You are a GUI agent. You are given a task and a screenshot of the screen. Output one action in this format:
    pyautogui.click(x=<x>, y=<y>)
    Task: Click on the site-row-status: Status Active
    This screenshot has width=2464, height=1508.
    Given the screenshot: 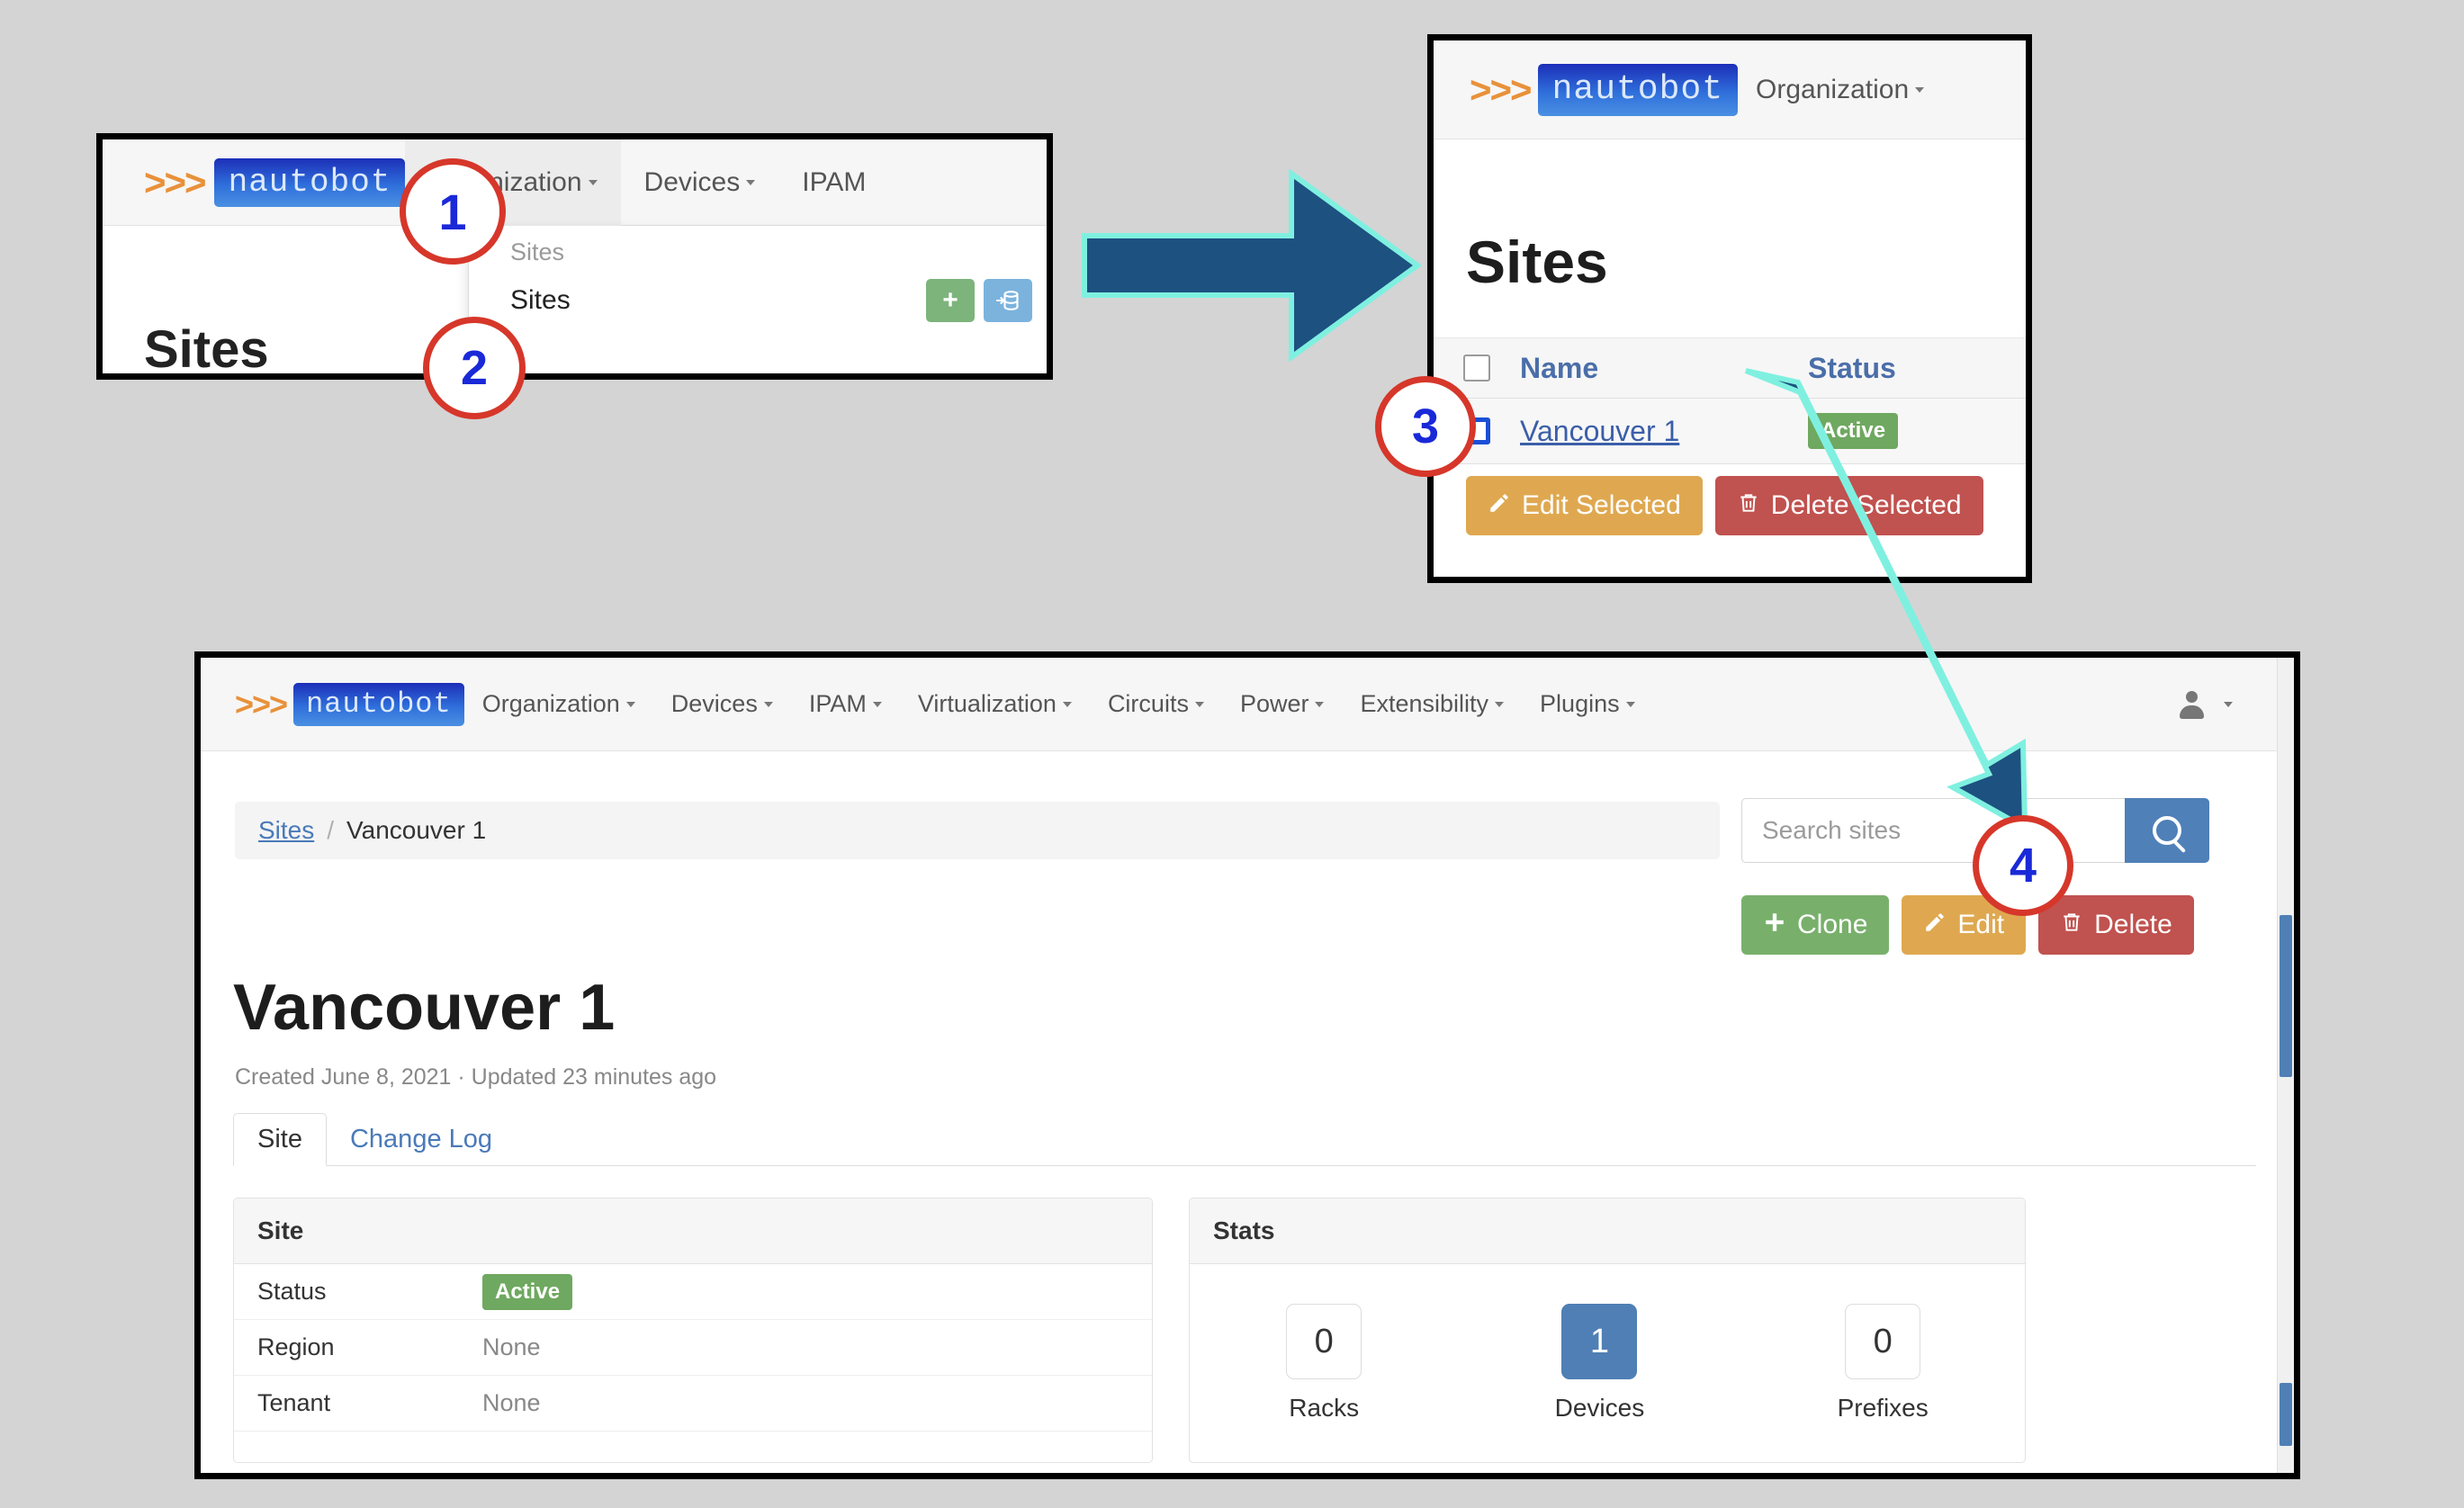 What is the action you would take?
    pyautogui.click(x=693, y=1292)
    